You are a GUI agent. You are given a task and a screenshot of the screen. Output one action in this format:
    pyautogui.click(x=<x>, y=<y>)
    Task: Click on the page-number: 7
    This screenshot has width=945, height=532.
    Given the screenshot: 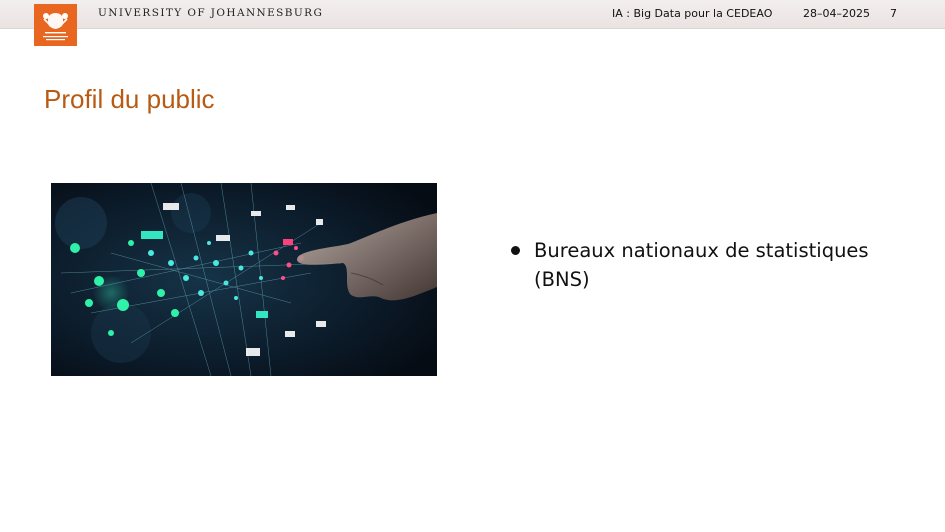 What is the action you would take?
    pyautogui.click(x=893, y=13)
    